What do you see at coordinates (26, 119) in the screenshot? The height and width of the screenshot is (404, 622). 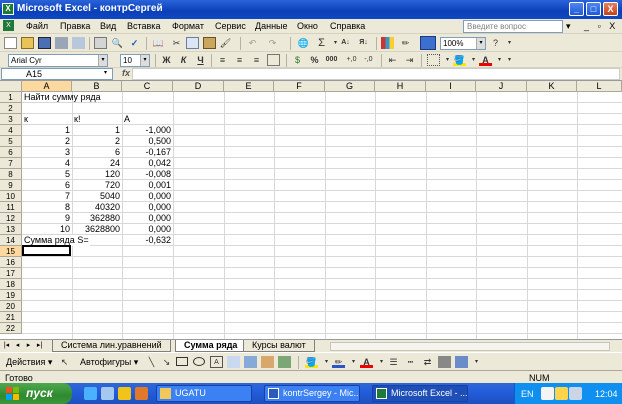 I see `cell-a3: к` at bounding box center [26, 119].